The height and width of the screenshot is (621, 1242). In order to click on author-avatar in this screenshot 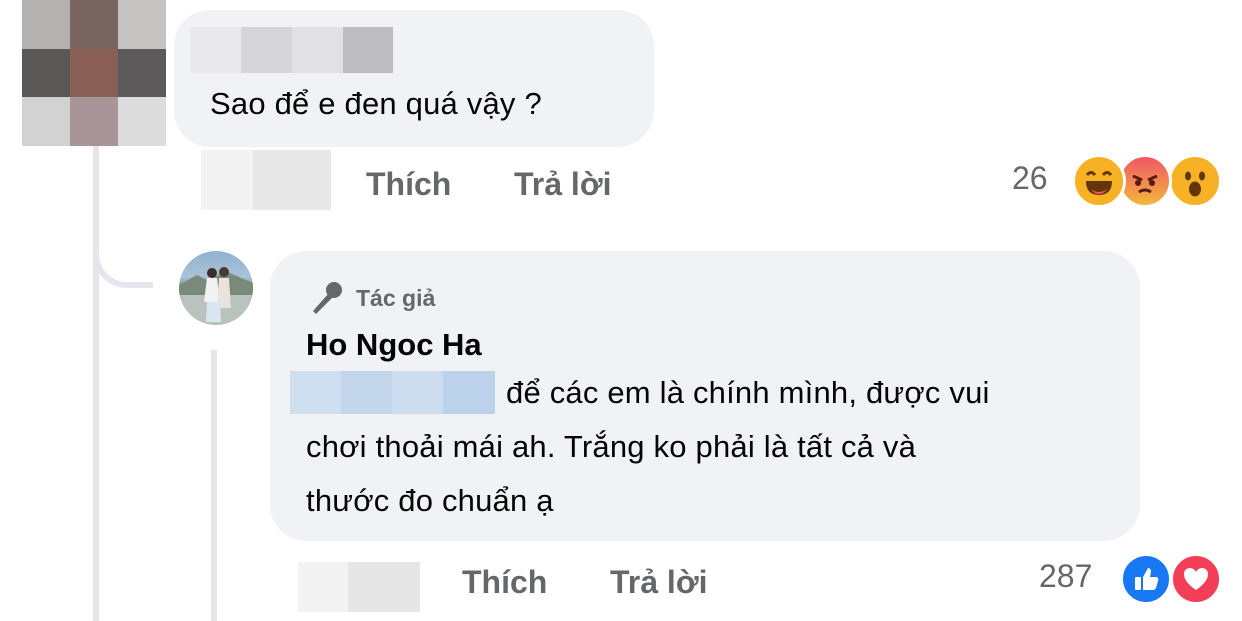, I will do `click(216, 288)`.